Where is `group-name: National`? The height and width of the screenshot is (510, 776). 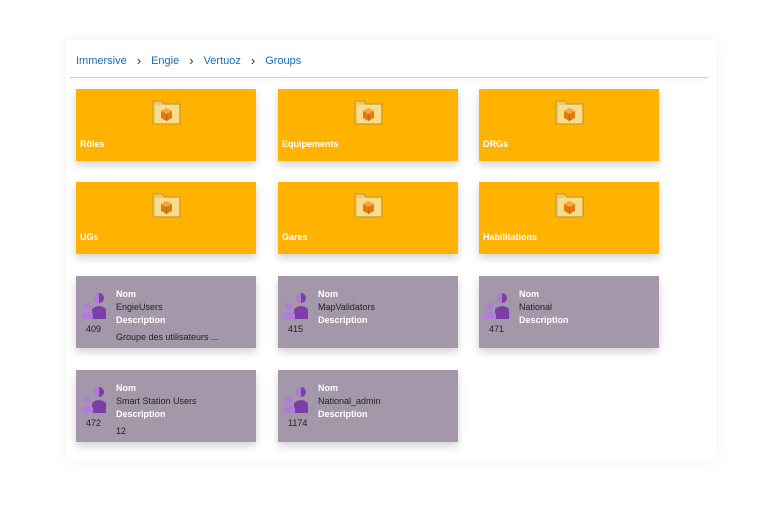 group-name: National is located at coordinates (536, 307).